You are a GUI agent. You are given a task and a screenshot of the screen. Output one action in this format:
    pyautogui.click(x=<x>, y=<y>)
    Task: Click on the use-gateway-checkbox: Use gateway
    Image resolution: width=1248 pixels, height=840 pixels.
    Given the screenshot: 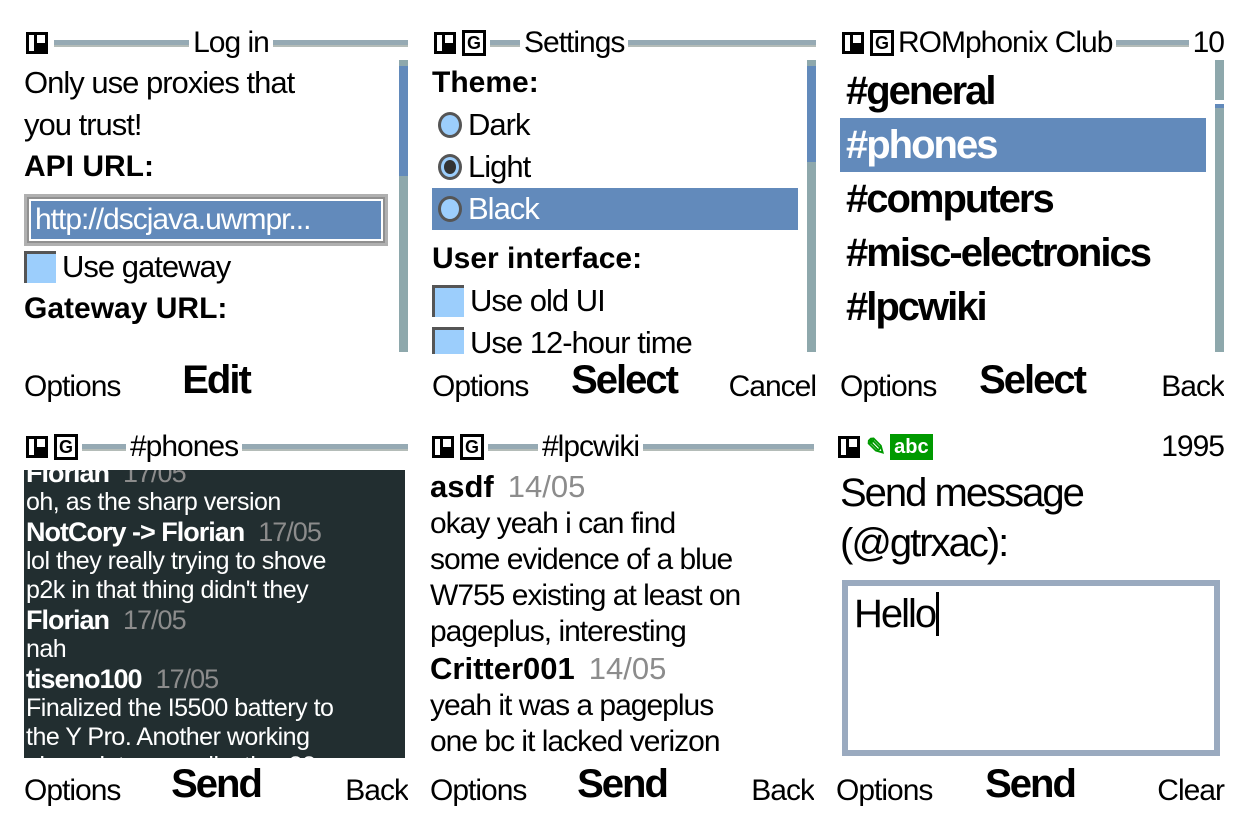 What is the action you would take?
    pyautogui.click(x=210, y=267)
    